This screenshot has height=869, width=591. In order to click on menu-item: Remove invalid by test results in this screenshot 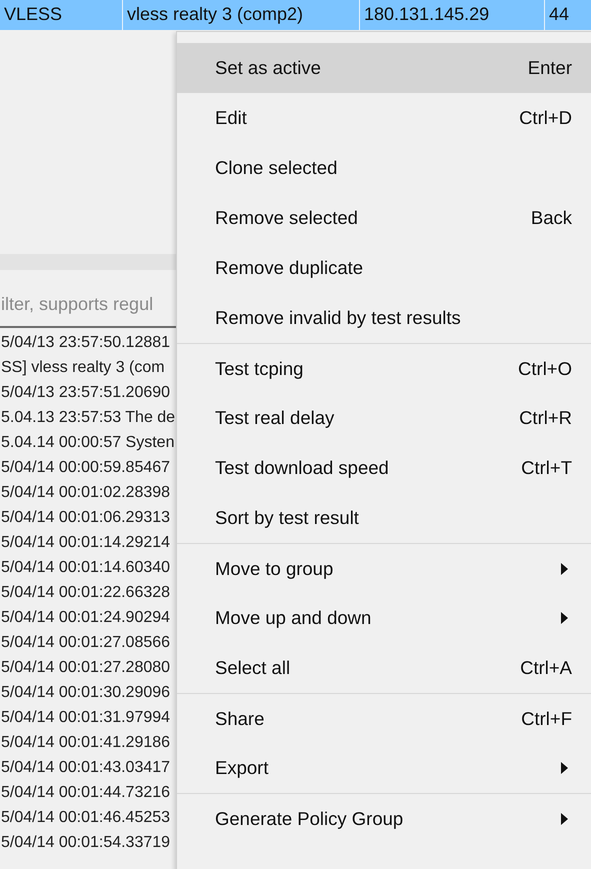, I will do `click(384, 318)`.